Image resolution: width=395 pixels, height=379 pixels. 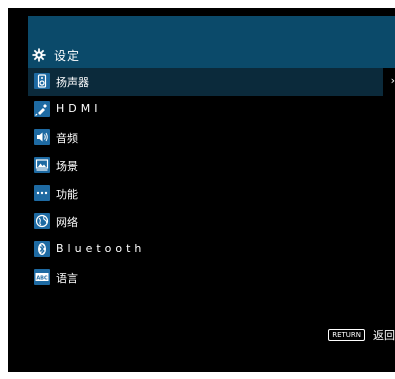 I want to click on menu-item-label: 扬声器, so click(x=72, y=82).